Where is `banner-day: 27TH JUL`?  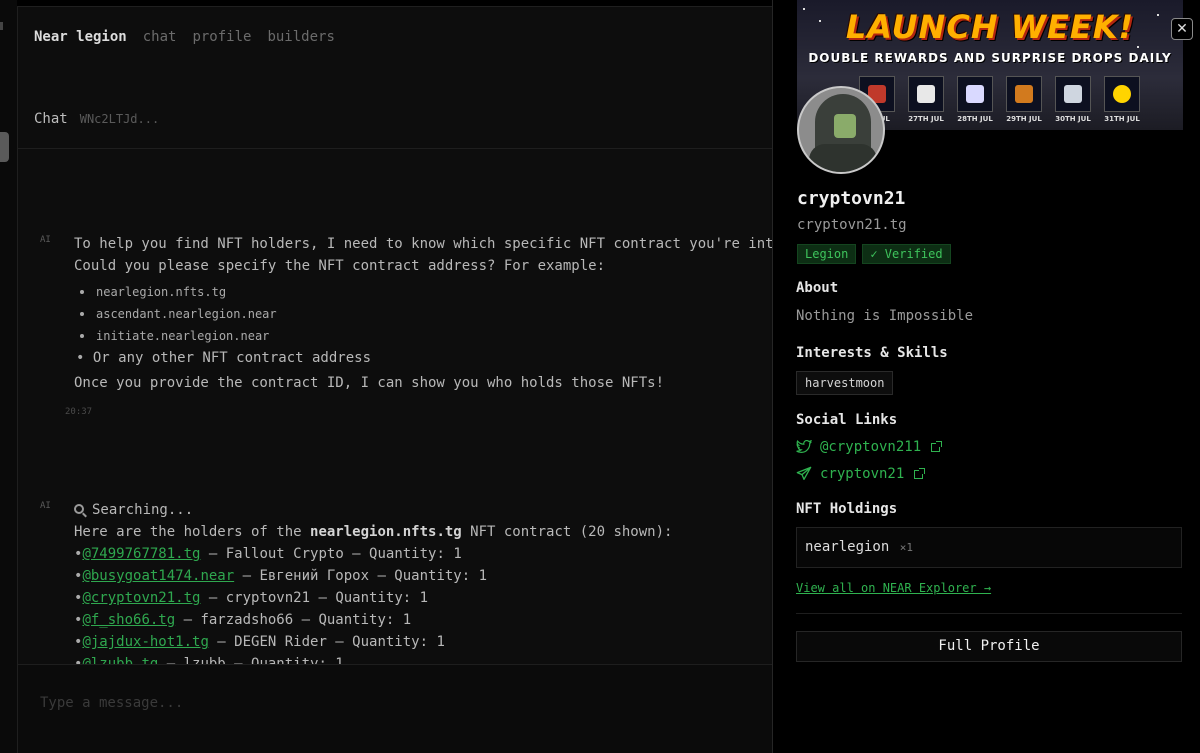
banner-day: 27TH JUL is located at coordinates (926, 99).